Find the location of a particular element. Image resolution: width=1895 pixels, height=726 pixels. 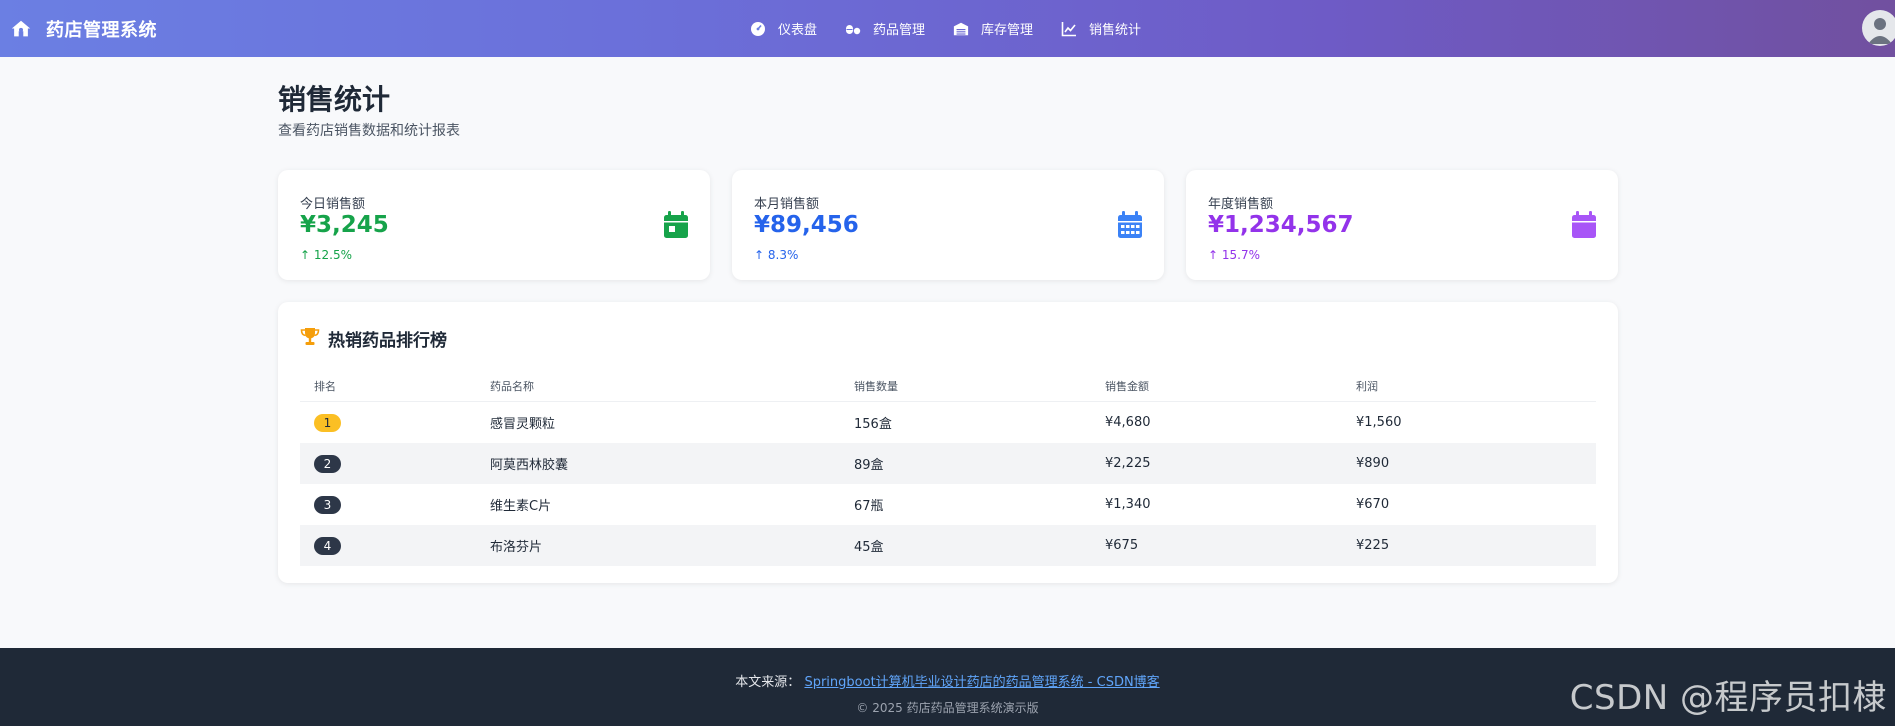

stat-change: ↑ 12.5% is located at coordinates (326, 255).